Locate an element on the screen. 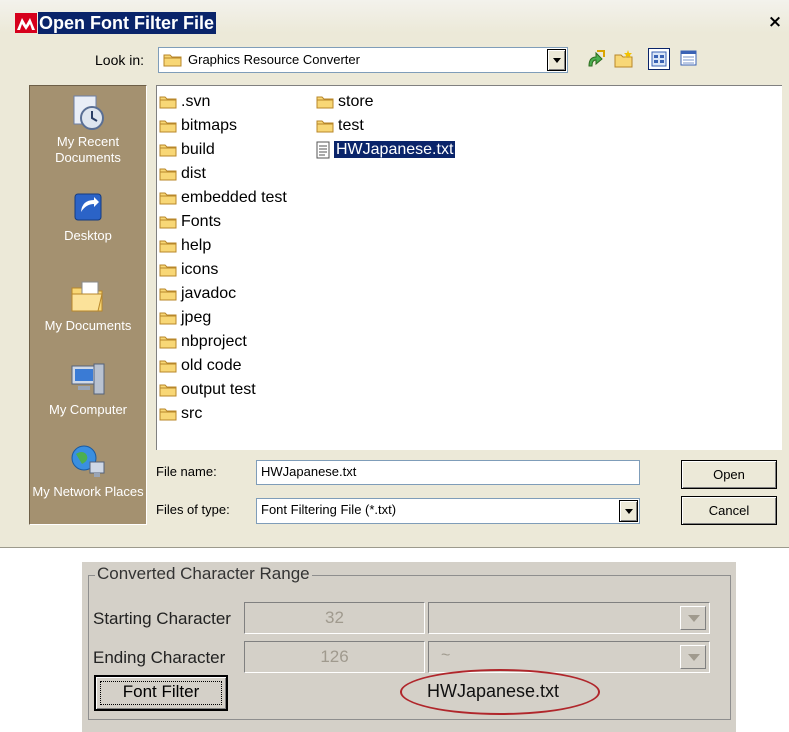  new-folder-icon is located at coordinates (624, 59).